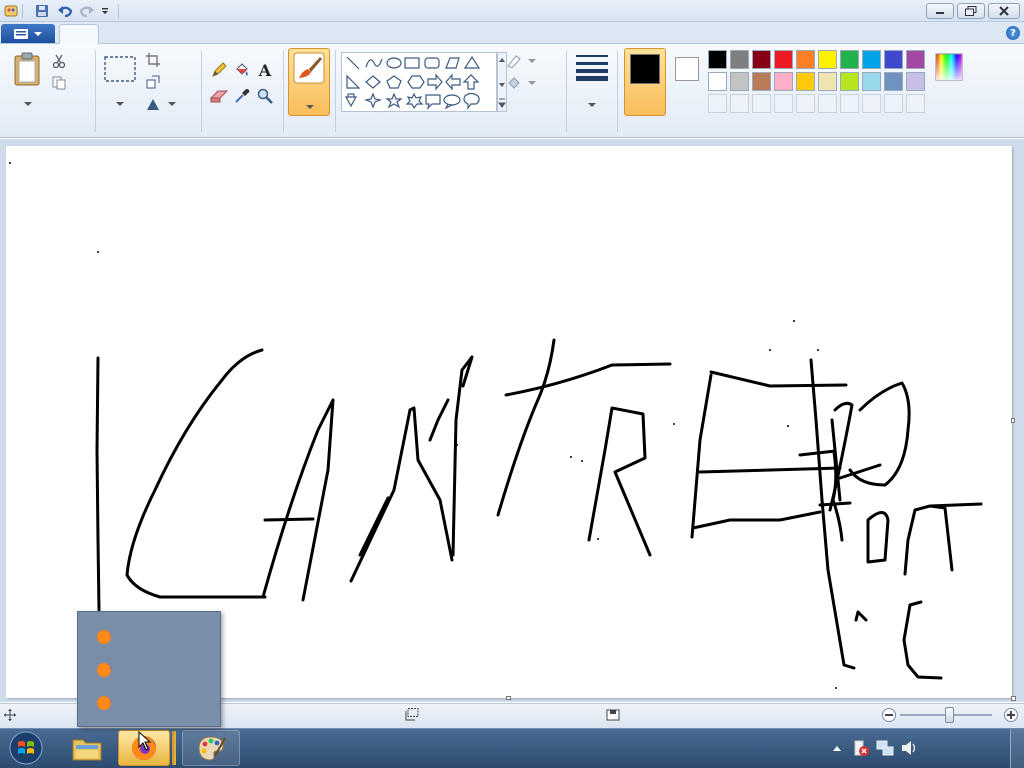 The height and width of the screenshot is (768, 1024). What do you see at coordinates (174, 748) in the screenshot?
I see `taskbar-group-indicator` at bounding box center [174, 748].